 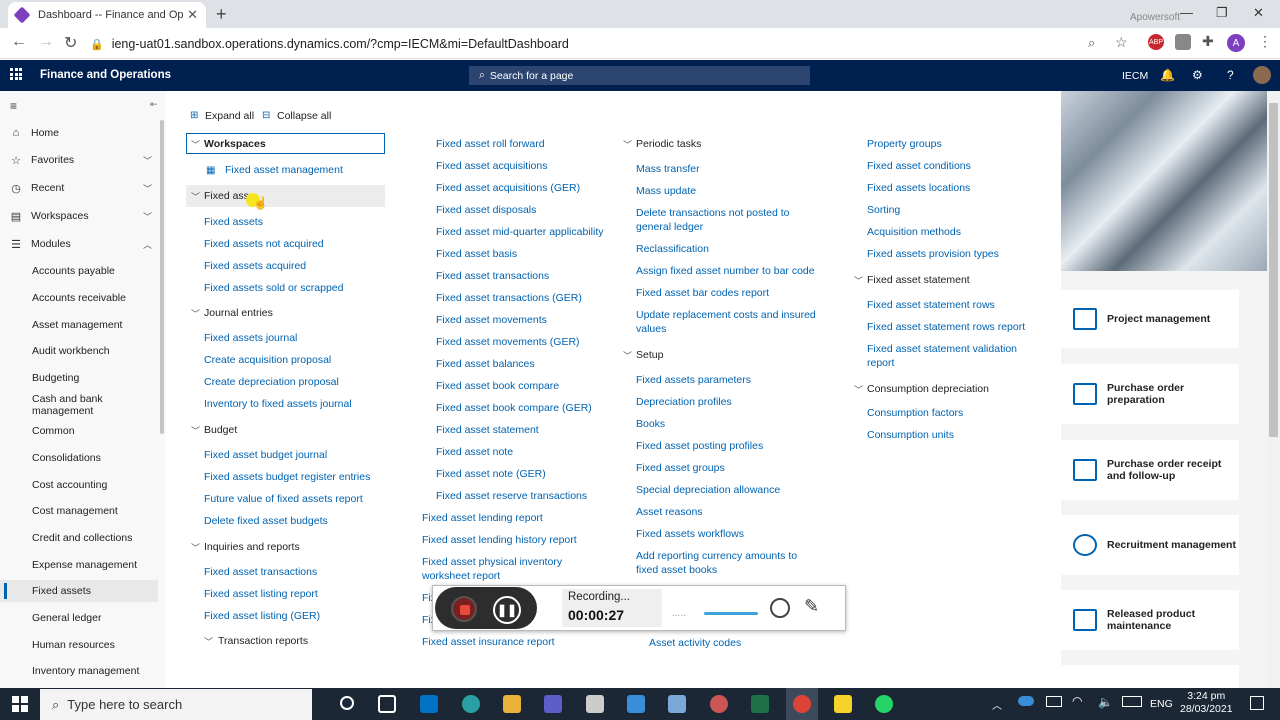 What do you see at coordinates (490, 144) in the screenshot?
I see `report-link: Fixed asset roll forward` at bounding box center [490, 144].